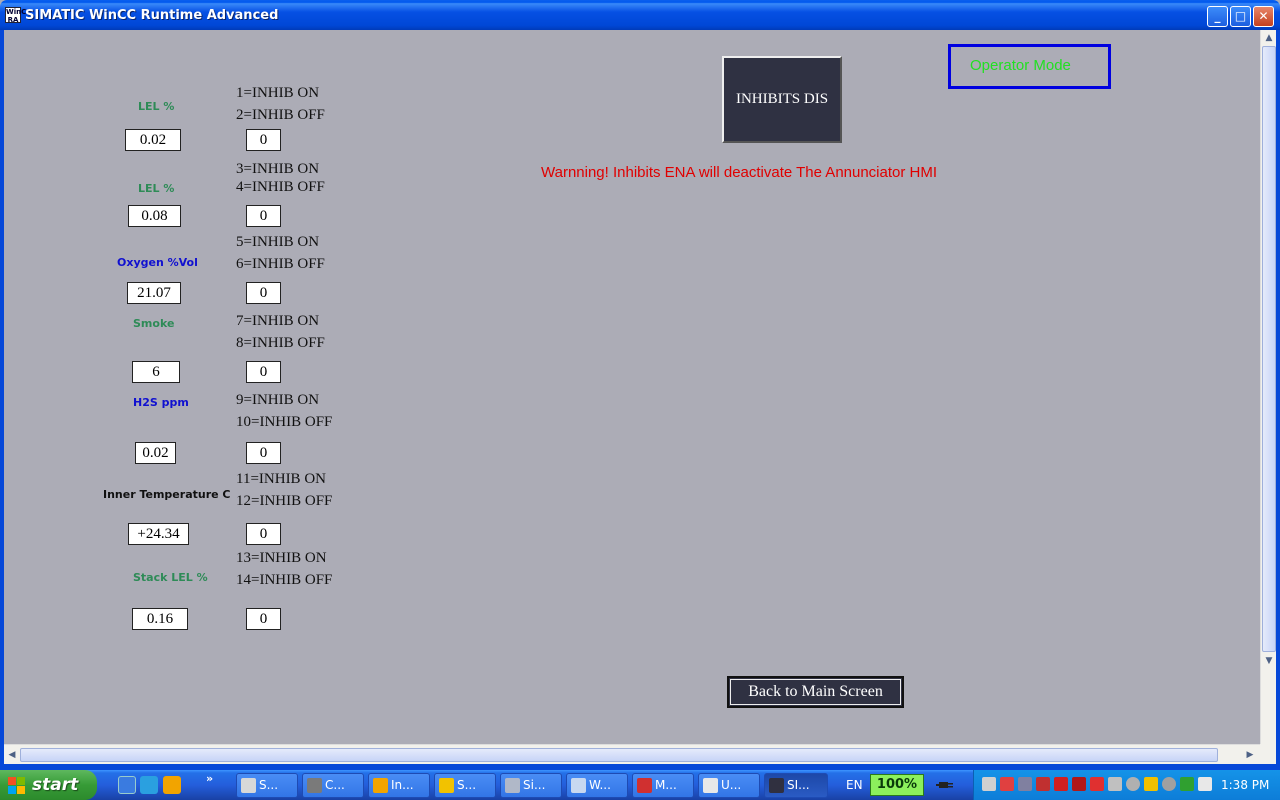 The width and height of the screenshot is (1280, 800). Describe the element at coordinates (157, 262) in the screenshot. I see `sensor-label: Oxygen %Vol` at that location.